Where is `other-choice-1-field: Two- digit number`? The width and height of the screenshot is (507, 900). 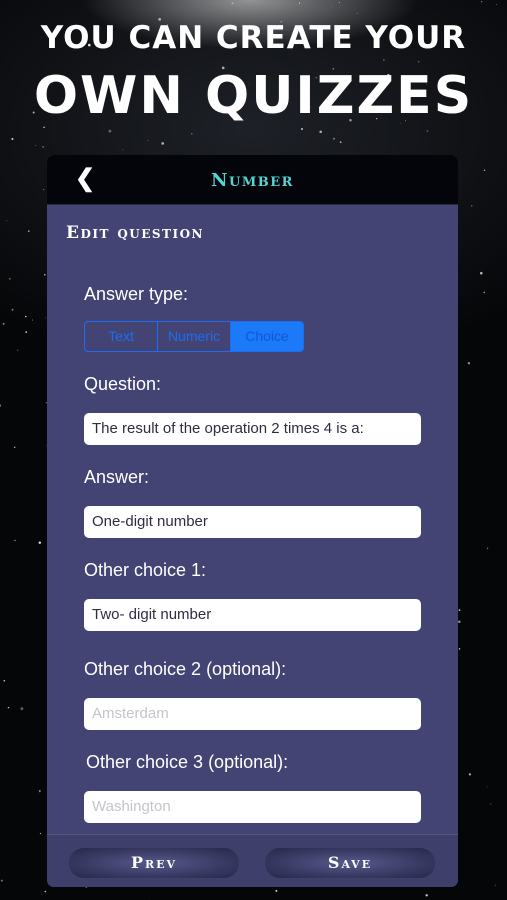
other-choice-1-field: Two- digit number is located at coordinates (252, 615).